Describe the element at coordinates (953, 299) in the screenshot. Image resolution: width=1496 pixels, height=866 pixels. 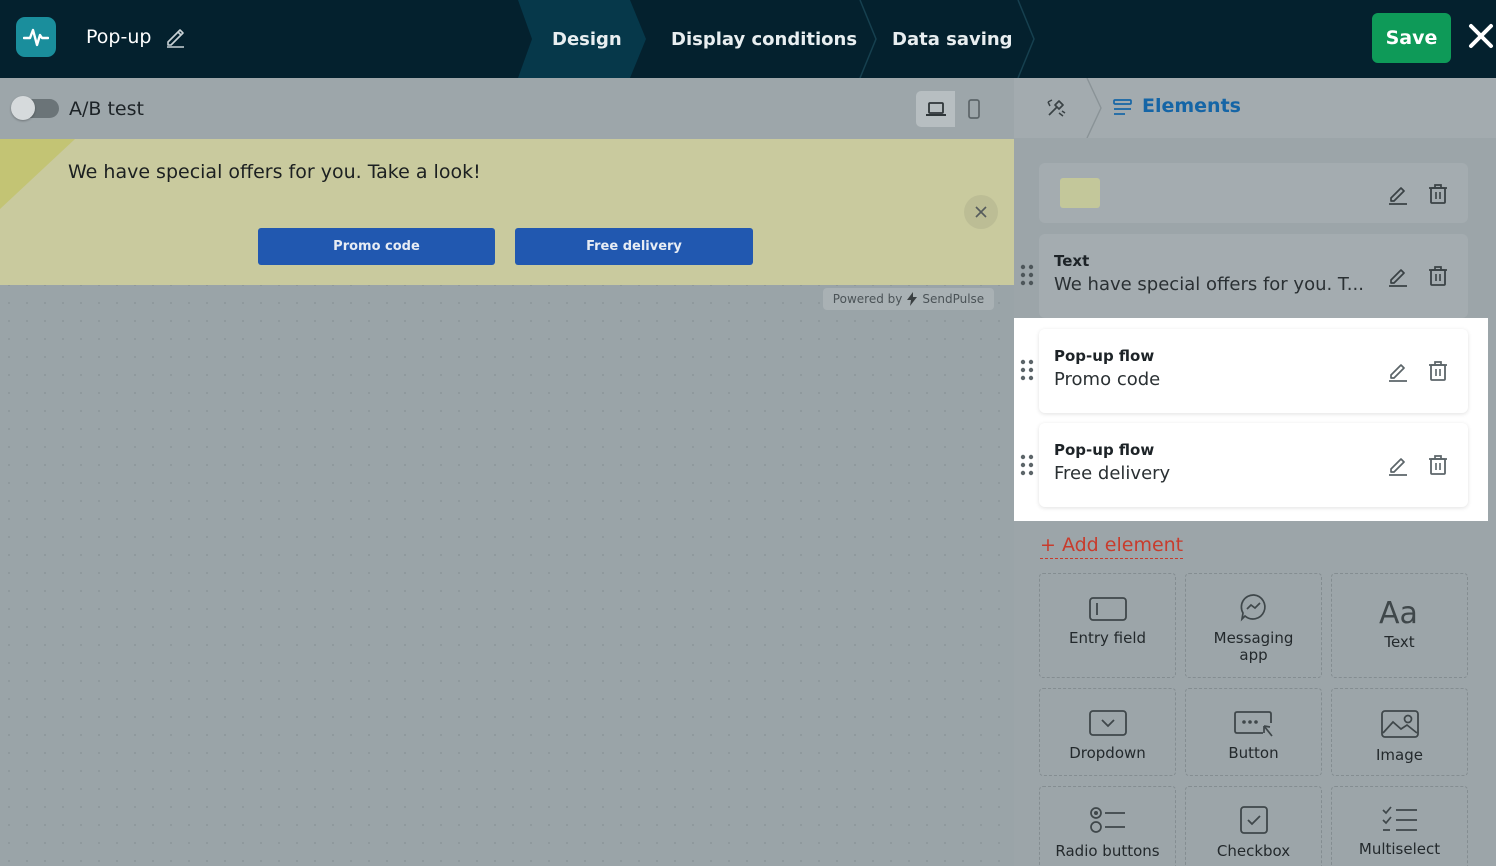
I see `powered-brand: SendPulse` at that location.